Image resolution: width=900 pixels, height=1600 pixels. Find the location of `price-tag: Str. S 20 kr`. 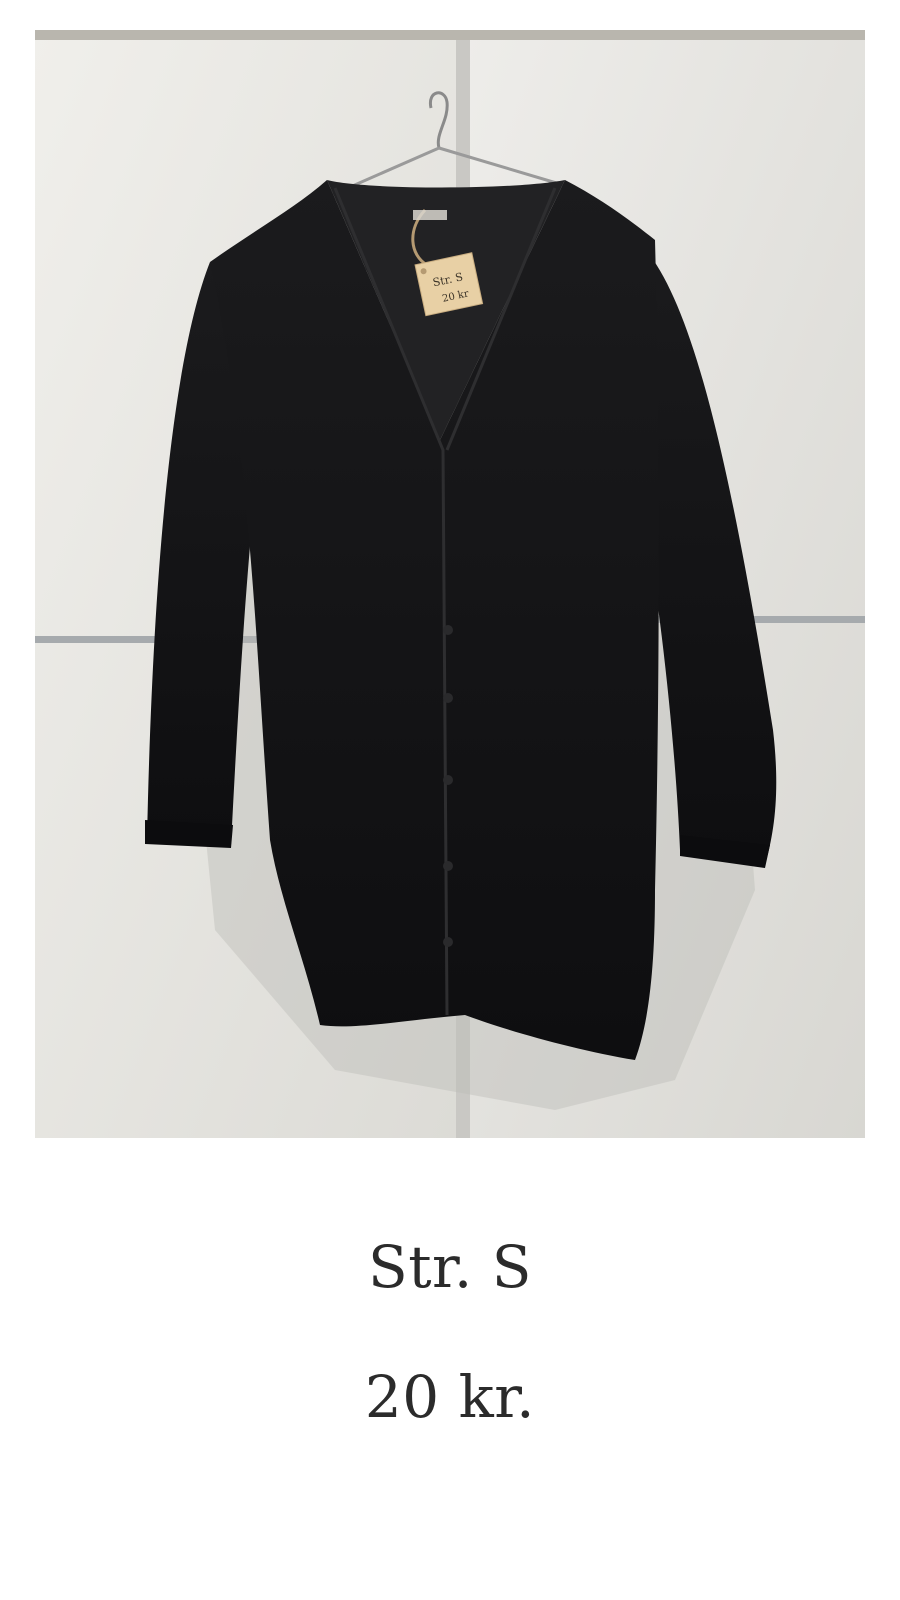

price-tag: Str. S 20 kr is located at coordinates (449, 284).